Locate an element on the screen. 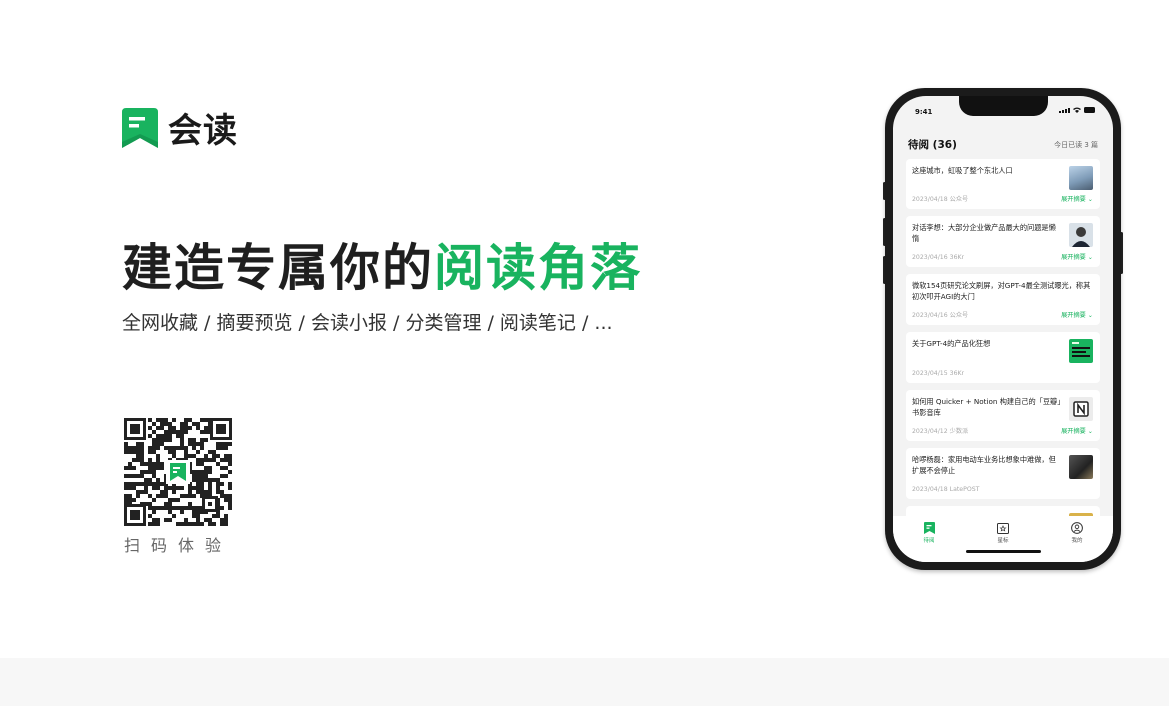 The image size is (1169, 706). headline-green-part: 阅读角落 is located at coordinates (538, 268).